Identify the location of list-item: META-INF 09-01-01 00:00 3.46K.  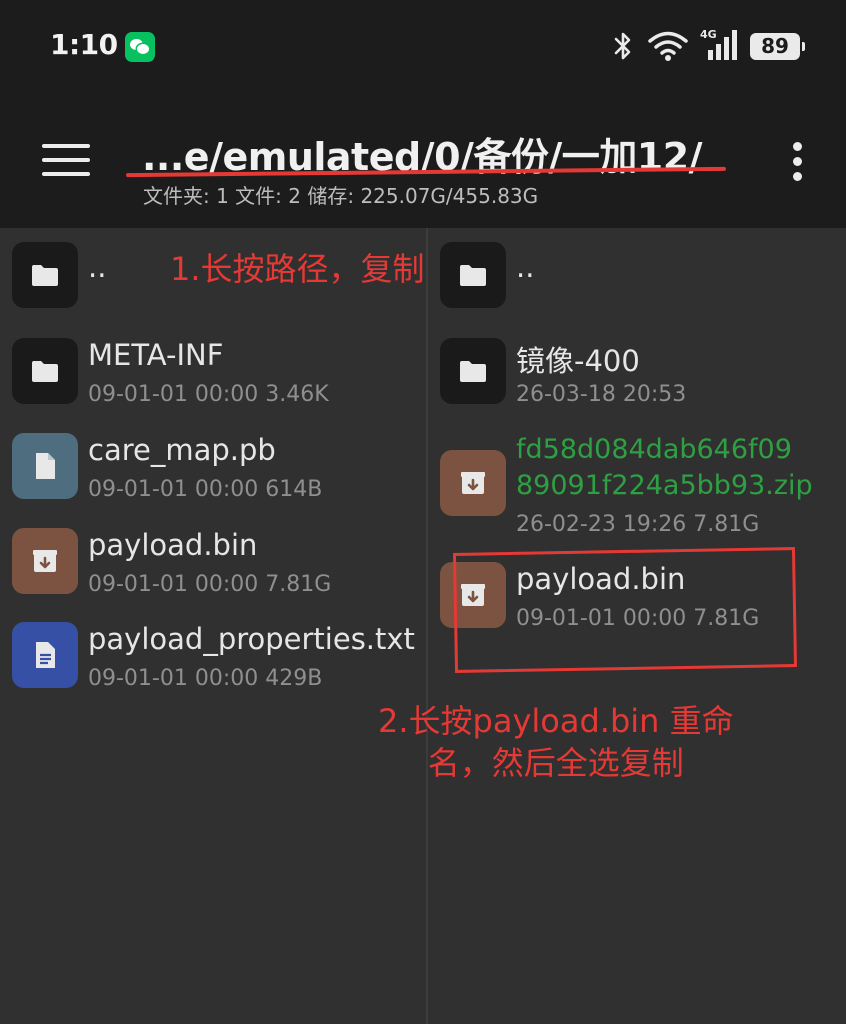
(212, 383).